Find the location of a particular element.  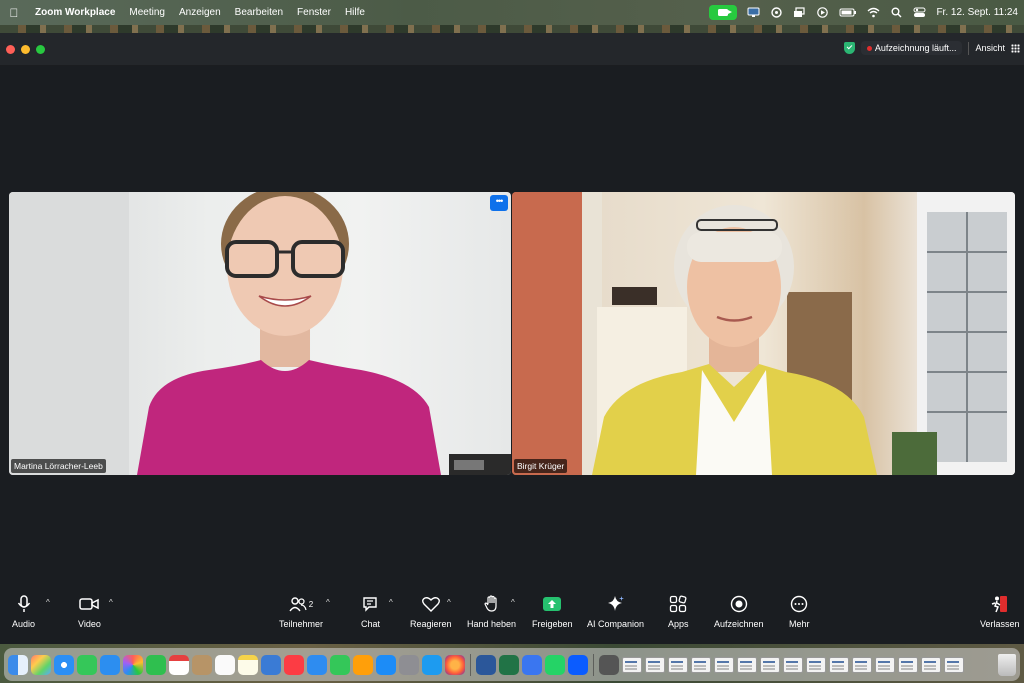

trash-icon is located at coordinates (1007, 664).